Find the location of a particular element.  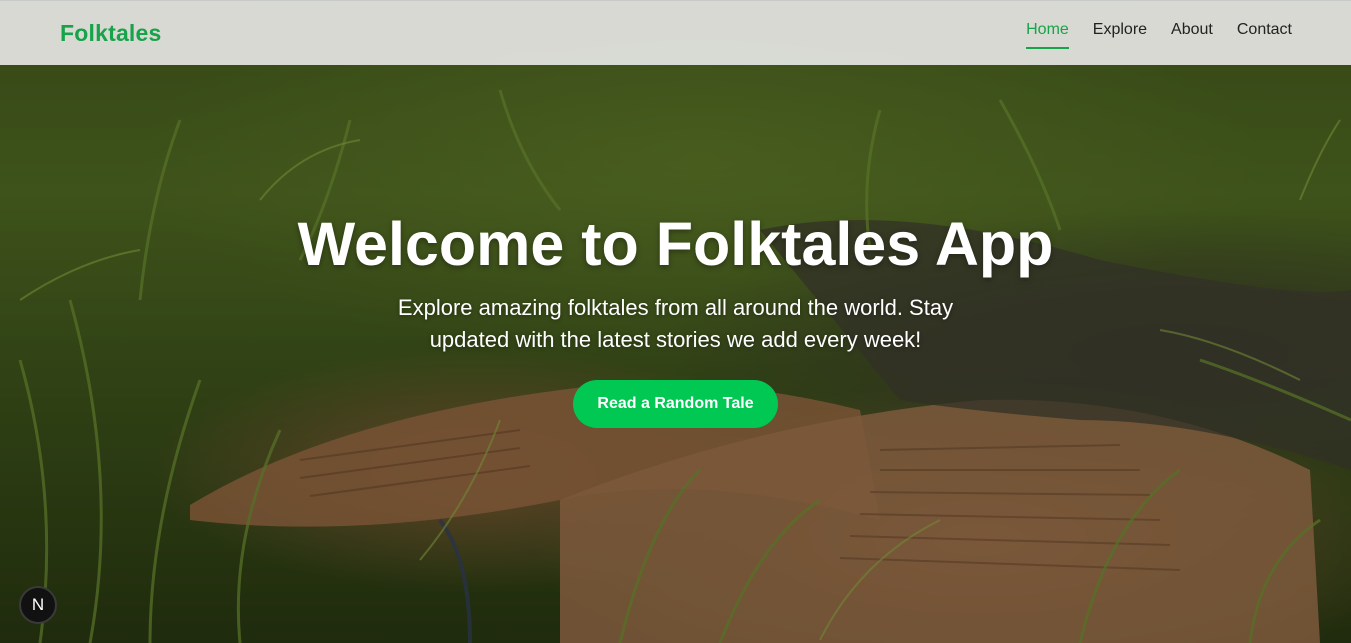

nav-link-contact: Contact is located at coordinates (1264, 33).